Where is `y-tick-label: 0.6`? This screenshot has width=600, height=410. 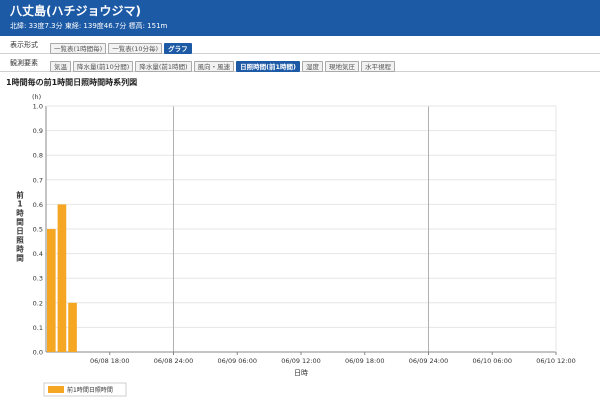 y-tick-label: 0.6 is located at coordinates (38, 205).